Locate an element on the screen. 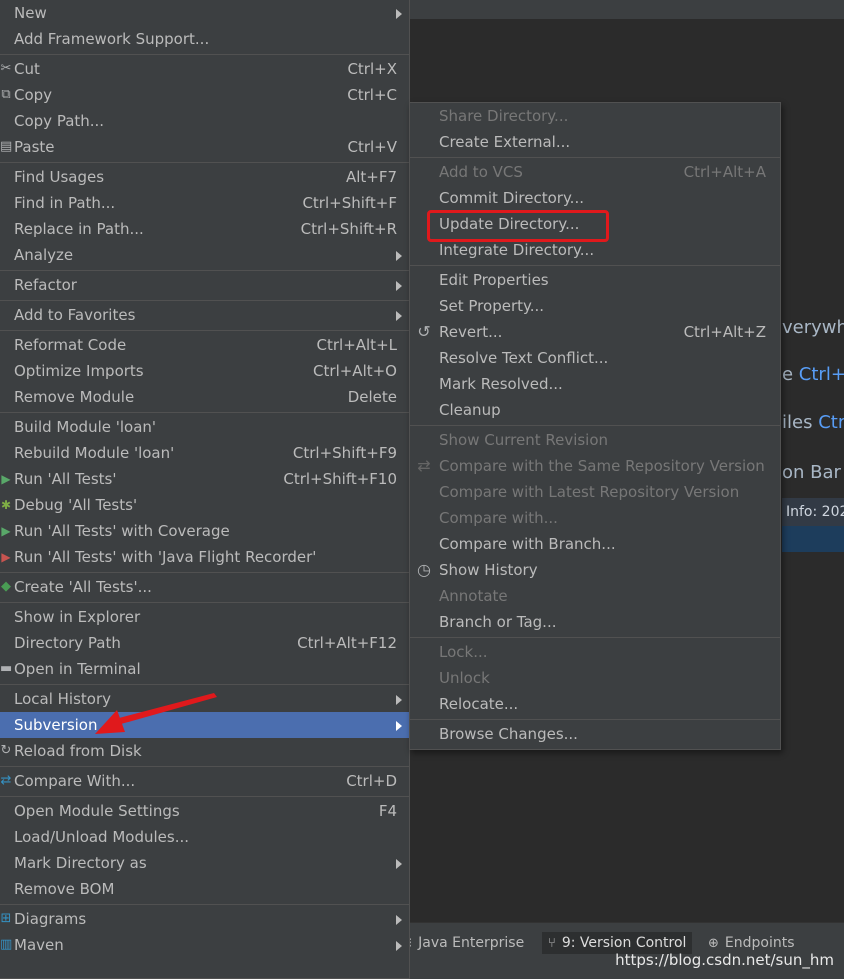 The image size is (844, 979). menu-item-debug-all-tests: ✱ Debug 'All Tests' is located at coordinates (204, 505).